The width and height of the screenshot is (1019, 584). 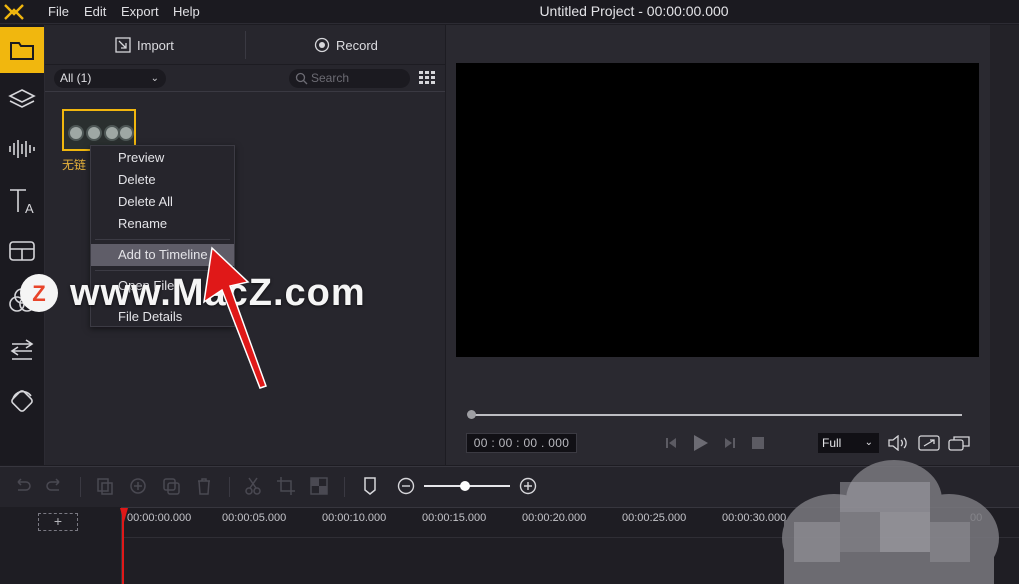 What do you see at coordinates (159, 518) in the screenshot?
I see `ruler-tick-label: 00:00:00.000` at bounding box center [159, 518].